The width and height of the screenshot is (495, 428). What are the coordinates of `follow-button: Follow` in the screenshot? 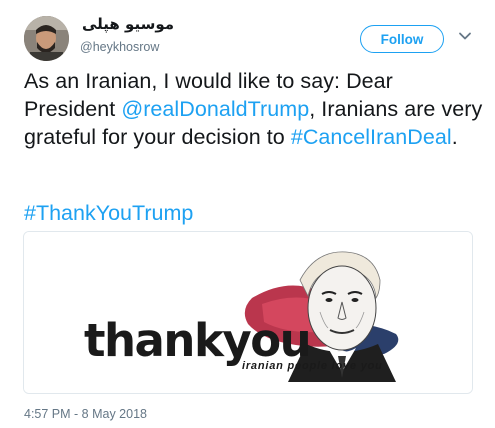 It's located at (402, 39).